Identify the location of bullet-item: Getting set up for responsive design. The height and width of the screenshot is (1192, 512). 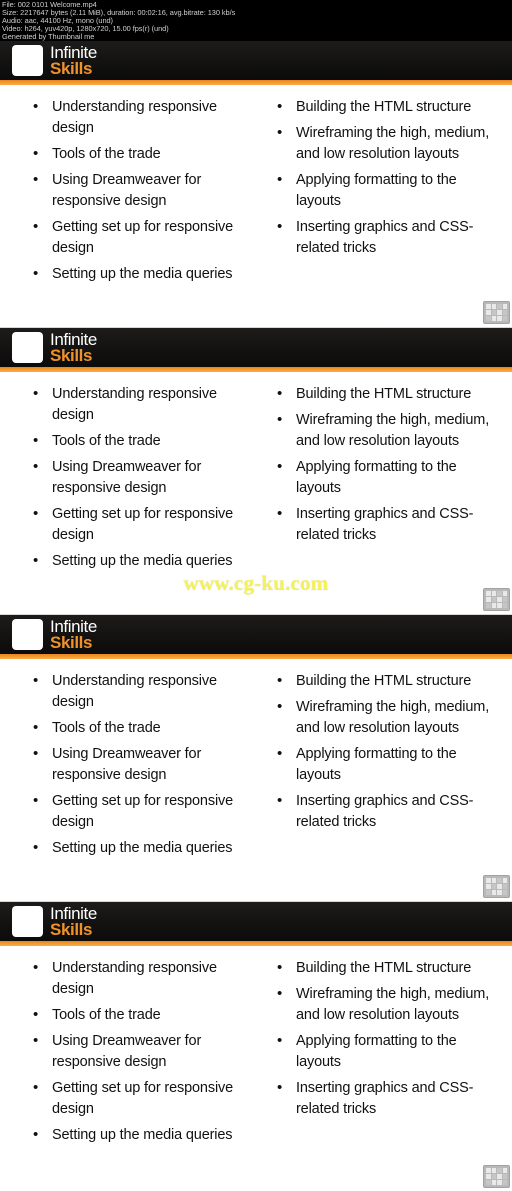
(139, 524).